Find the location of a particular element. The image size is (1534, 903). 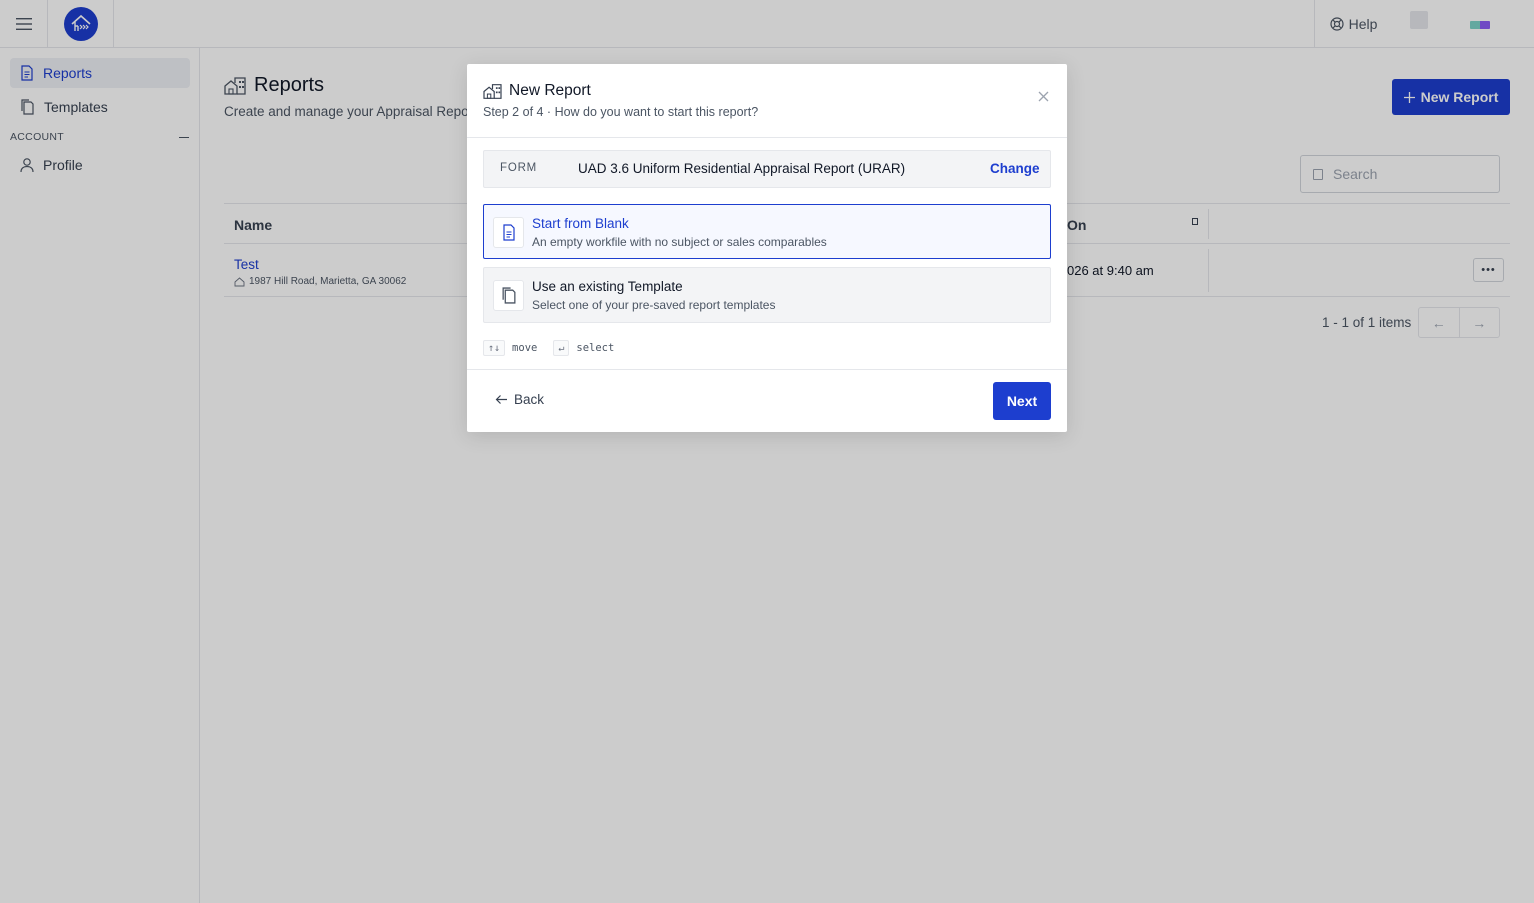

option-title: Start from Blank is located at coordinates (580, 223).